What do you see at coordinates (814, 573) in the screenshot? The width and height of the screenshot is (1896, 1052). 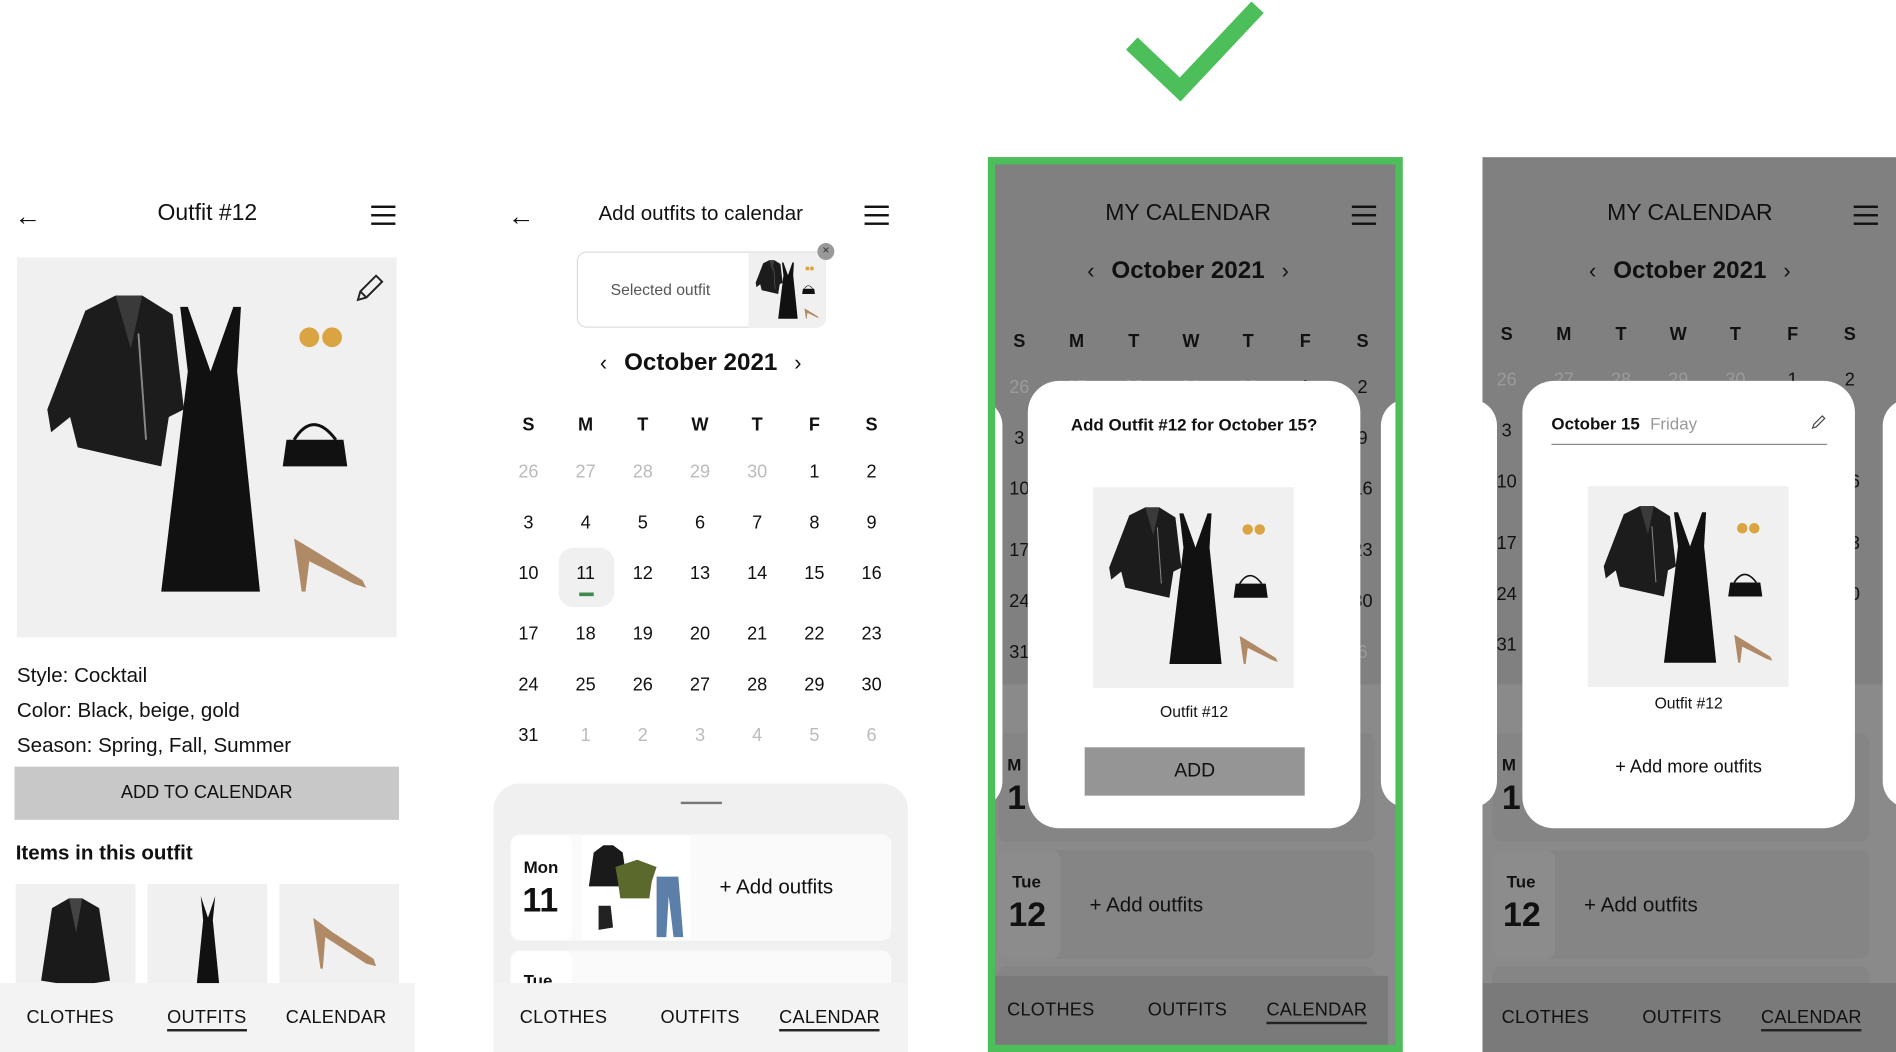 I see `calendar-day: 15` at bounding box center [814, 573].